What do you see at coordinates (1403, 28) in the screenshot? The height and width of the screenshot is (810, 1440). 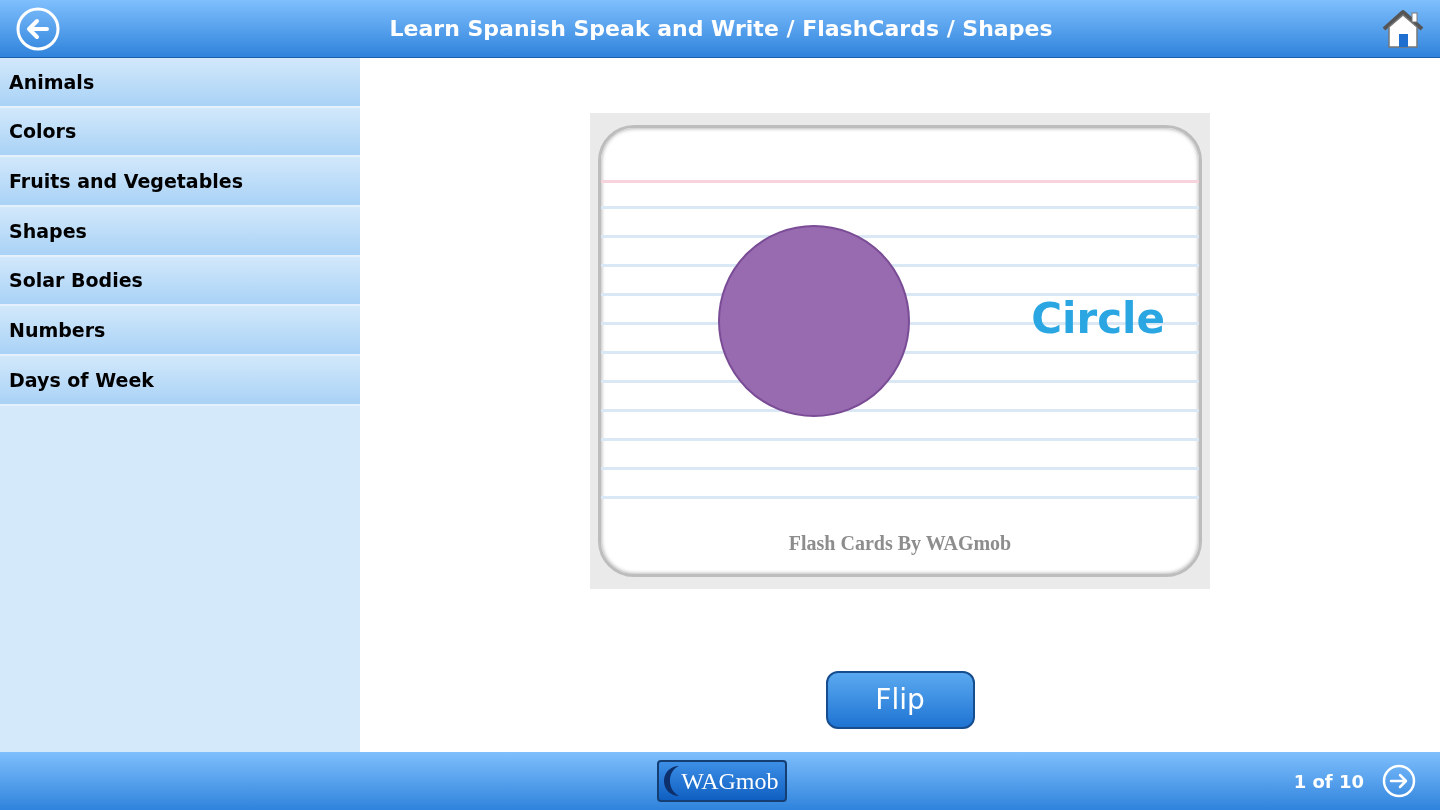 I see `home-icon` at bounding box center [1403, 28].